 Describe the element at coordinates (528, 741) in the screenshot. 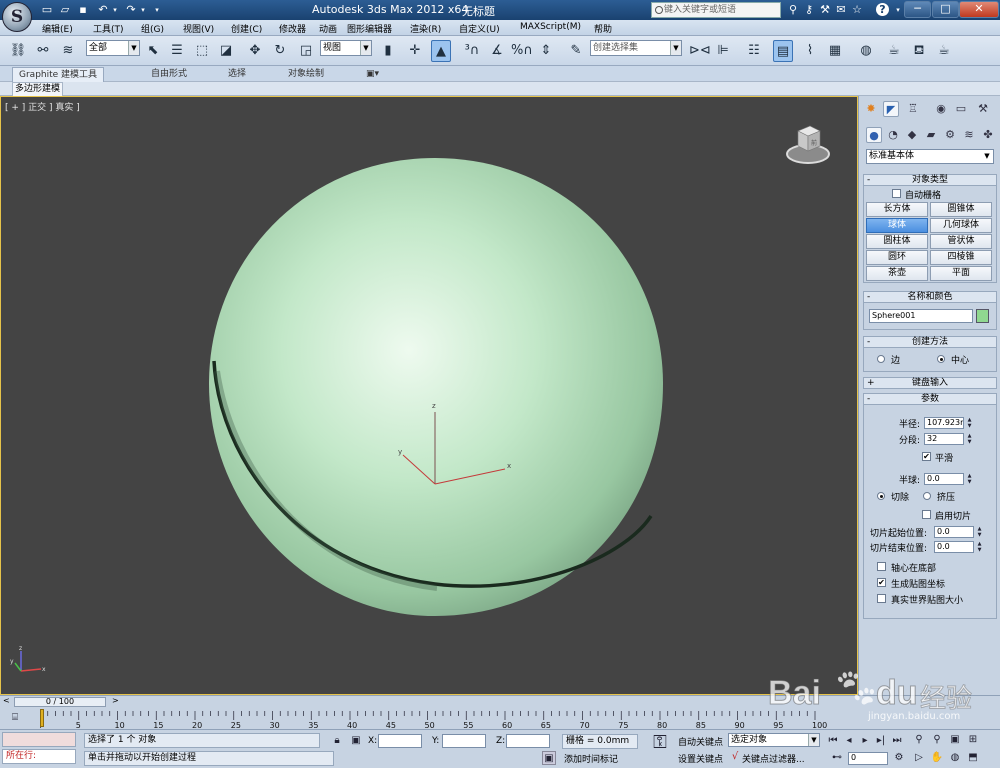

I see `z-coord-field` at that location.